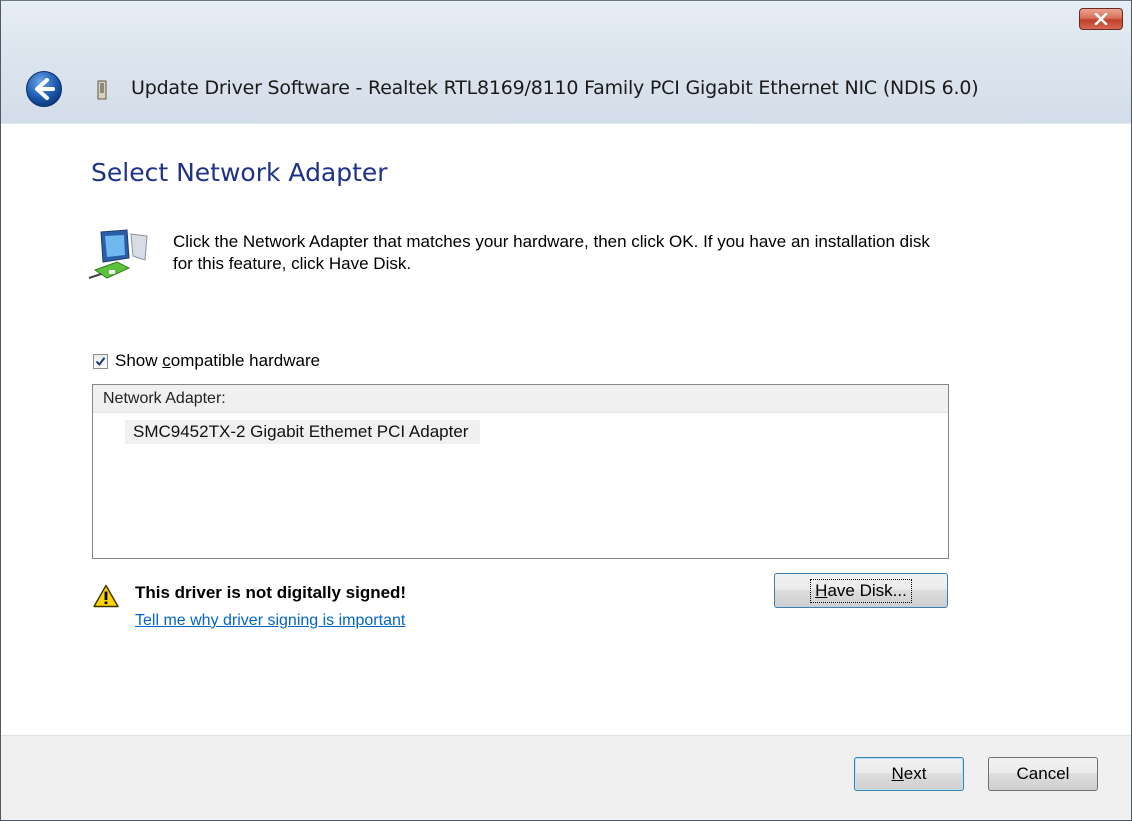  I want to click on next-button: Next, so click(909, 774).